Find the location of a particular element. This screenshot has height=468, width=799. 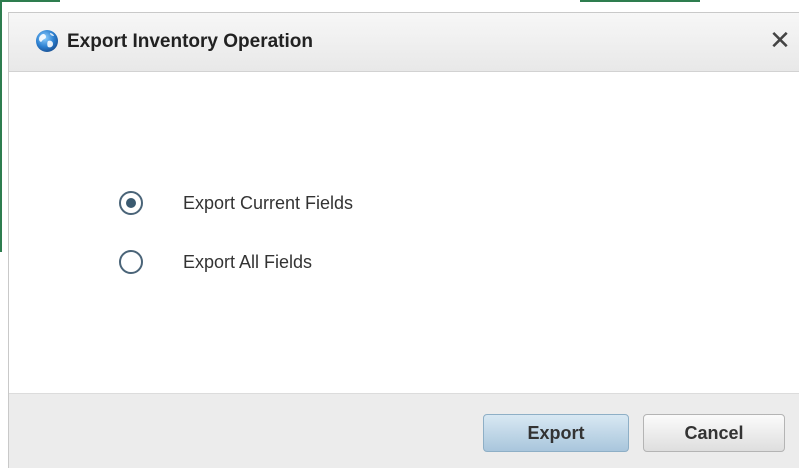

dialog-title: Export Inventory Operation is located at coordinates (190, 41).